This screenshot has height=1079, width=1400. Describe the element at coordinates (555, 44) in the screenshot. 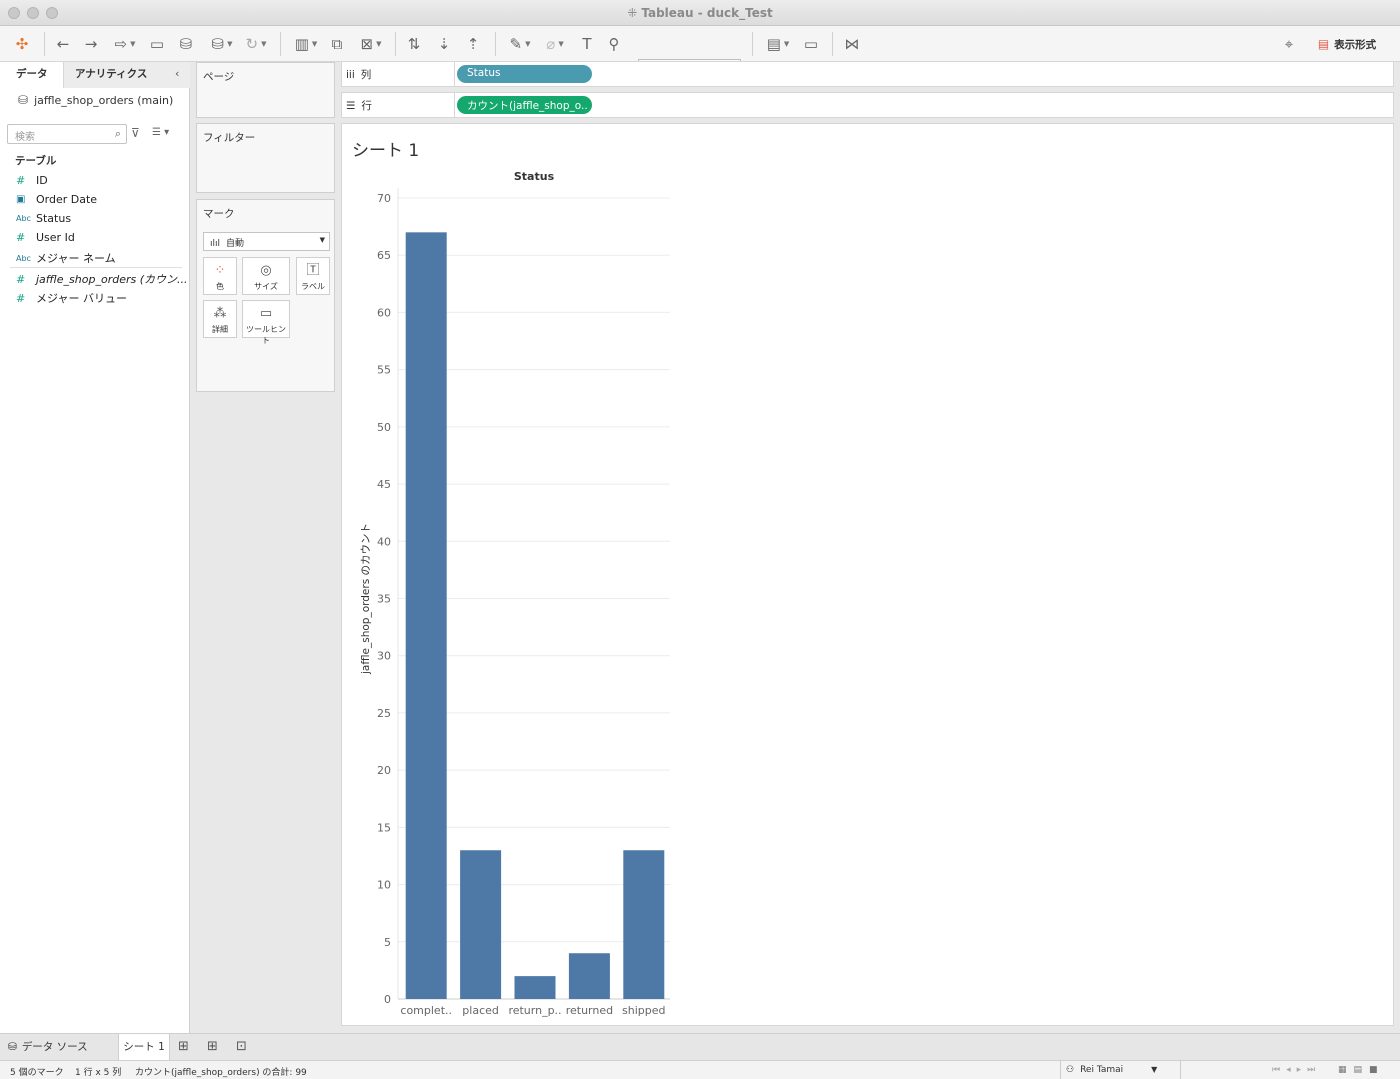

I see `group-members-icon: ⌀ ▼` at that location.